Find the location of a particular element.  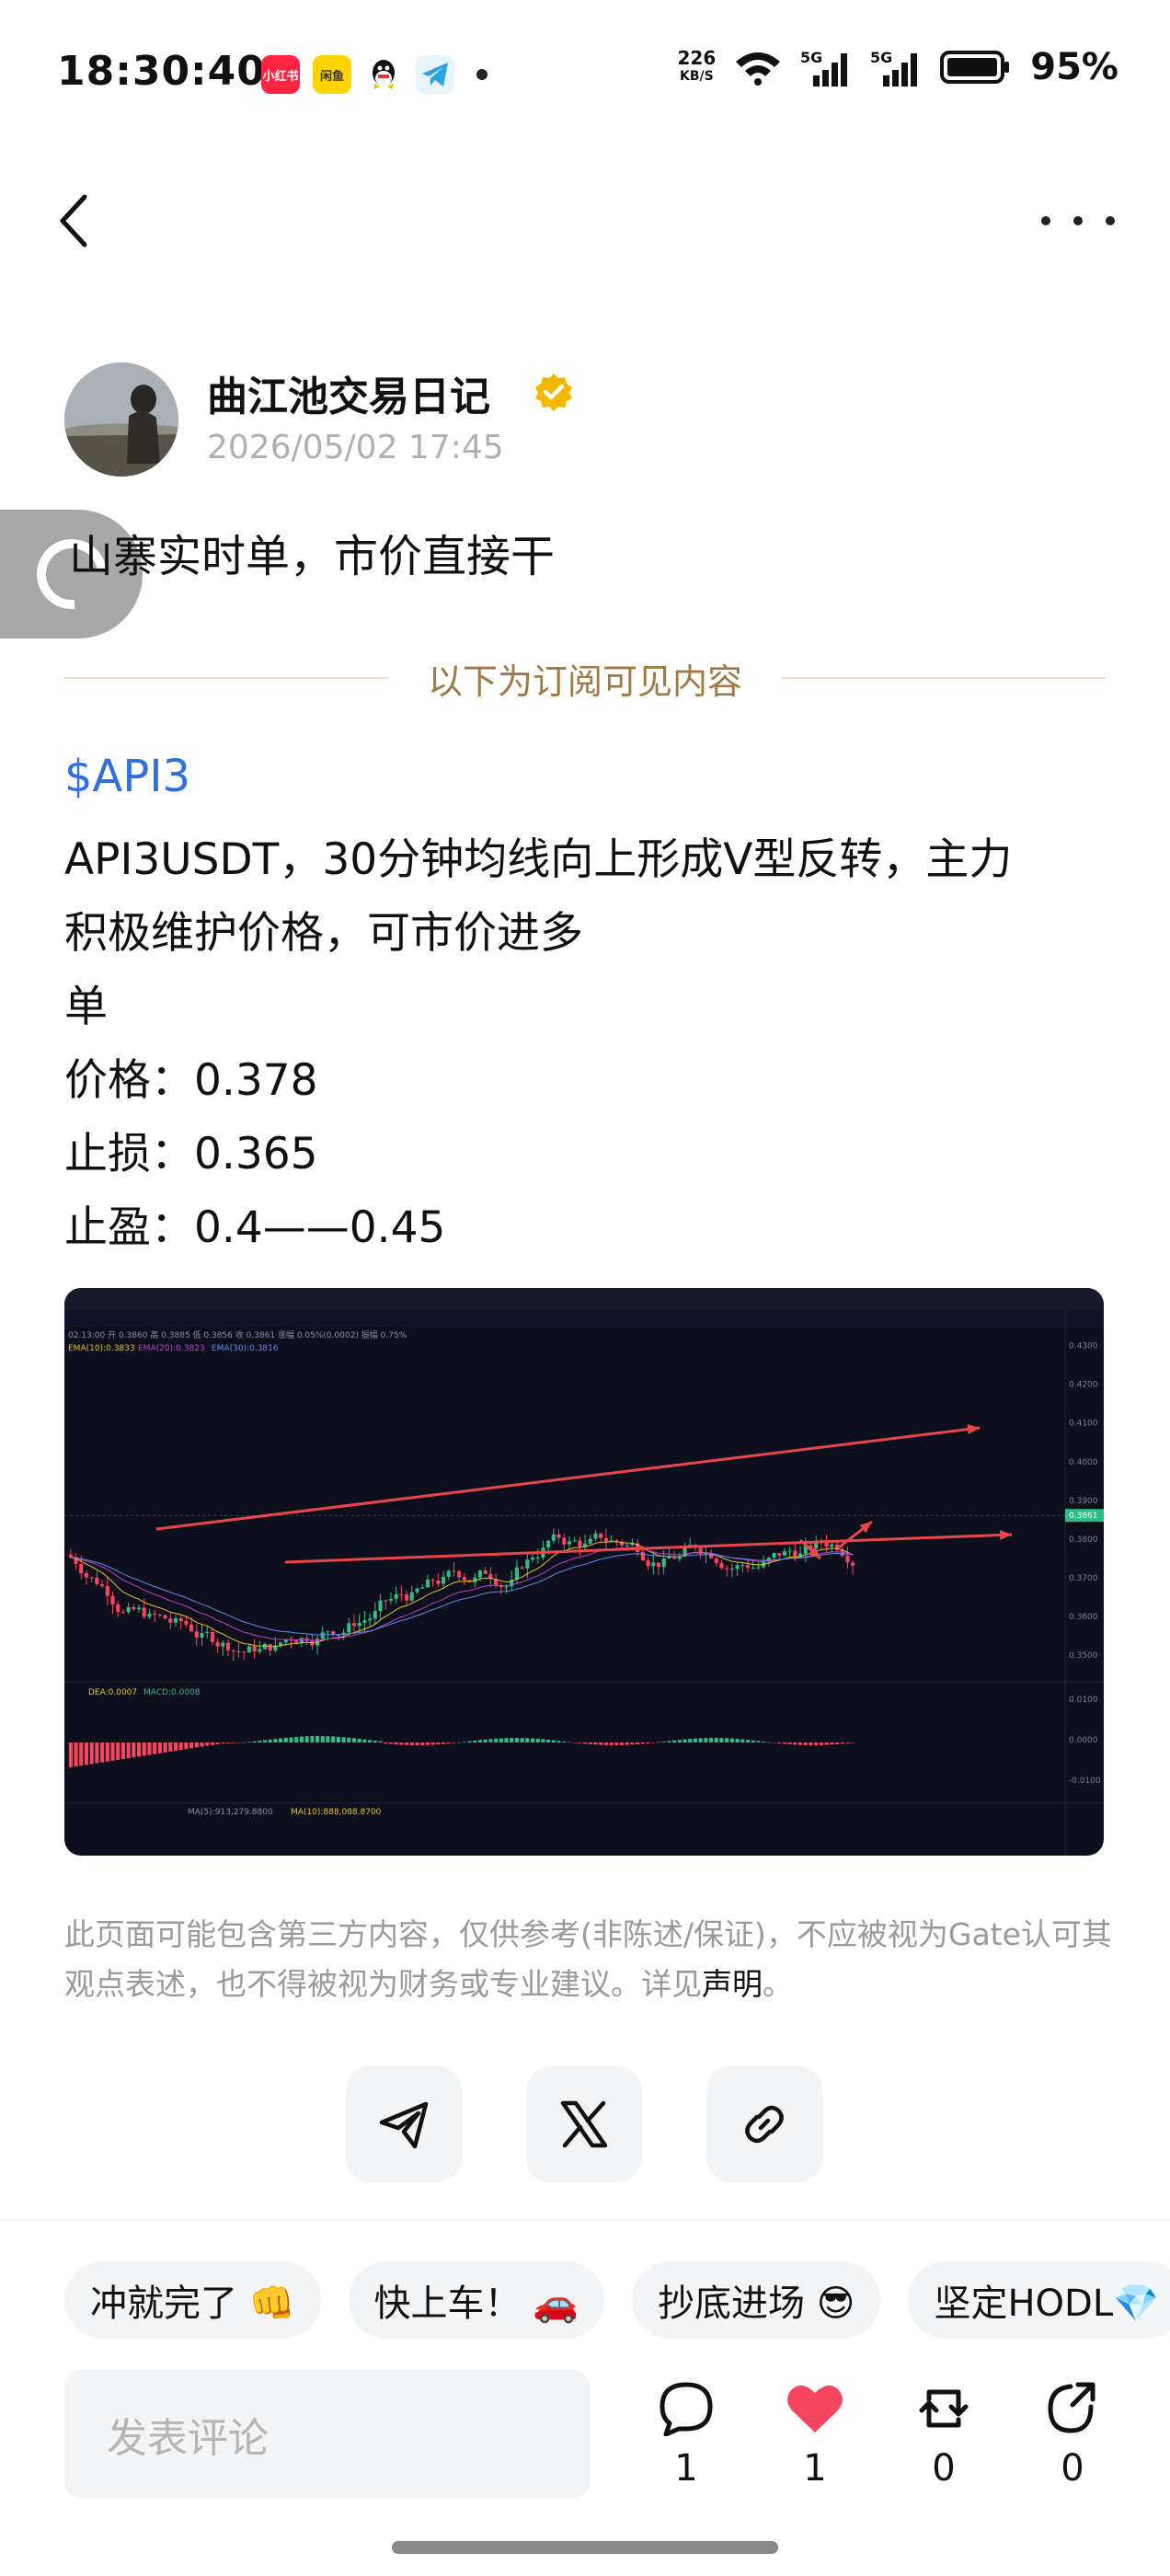

ema20-label: EMA(20):0.3823 is located at coordinates (171, 1348).